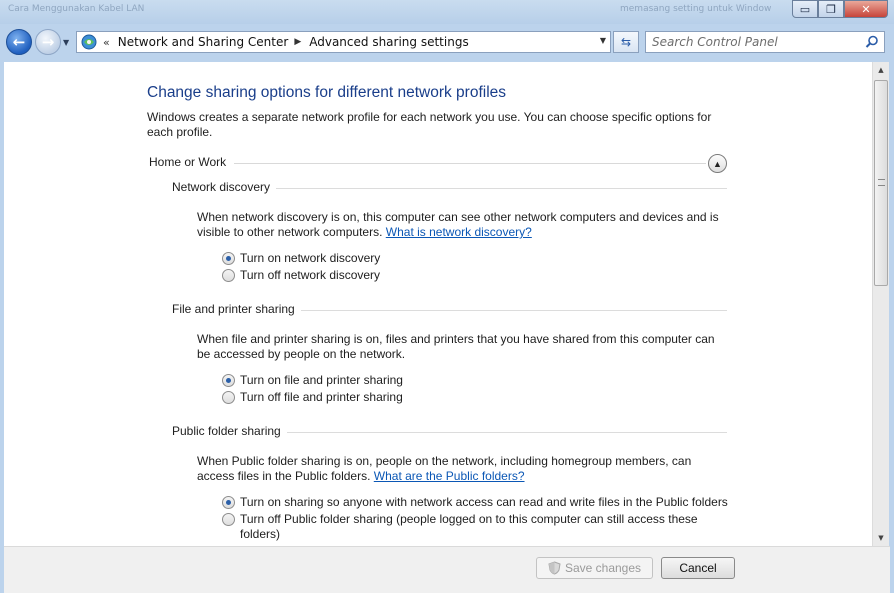 The width and height of the screenshot is (894, 593). I want to click on close-icon: ✕, so click(866, 9).